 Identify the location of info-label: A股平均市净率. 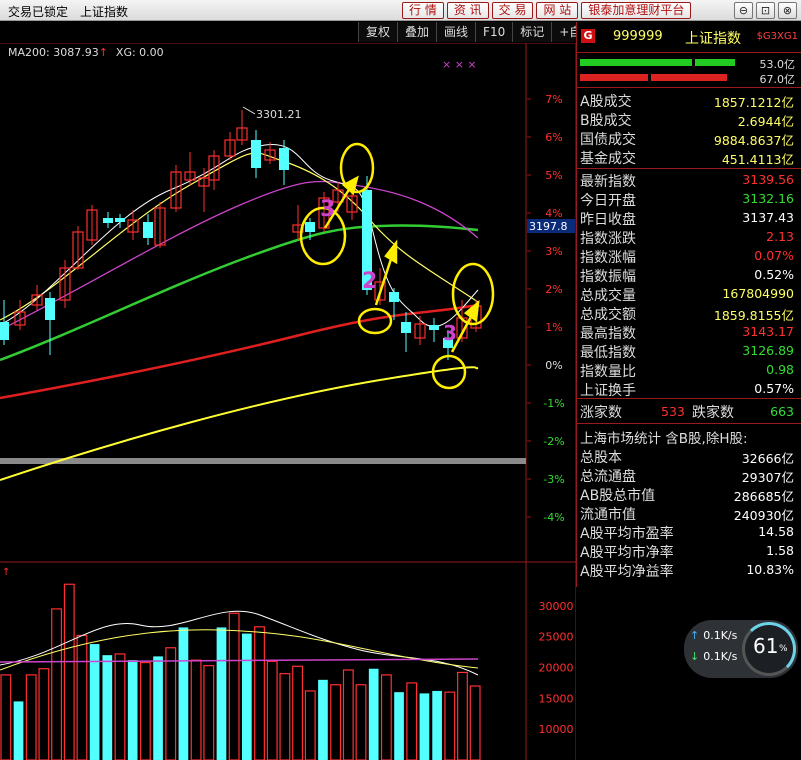
(627, 553).